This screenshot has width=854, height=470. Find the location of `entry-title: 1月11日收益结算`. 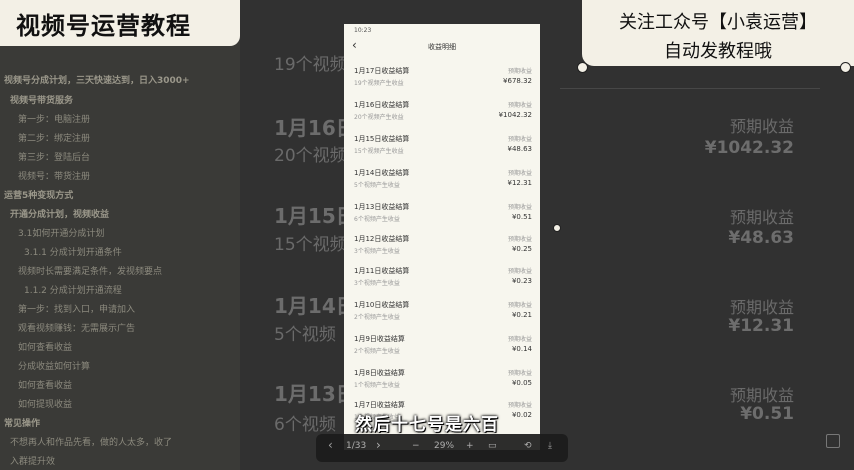

entry-title: 1月11日收益结算 is located at coordinates (382, 271).